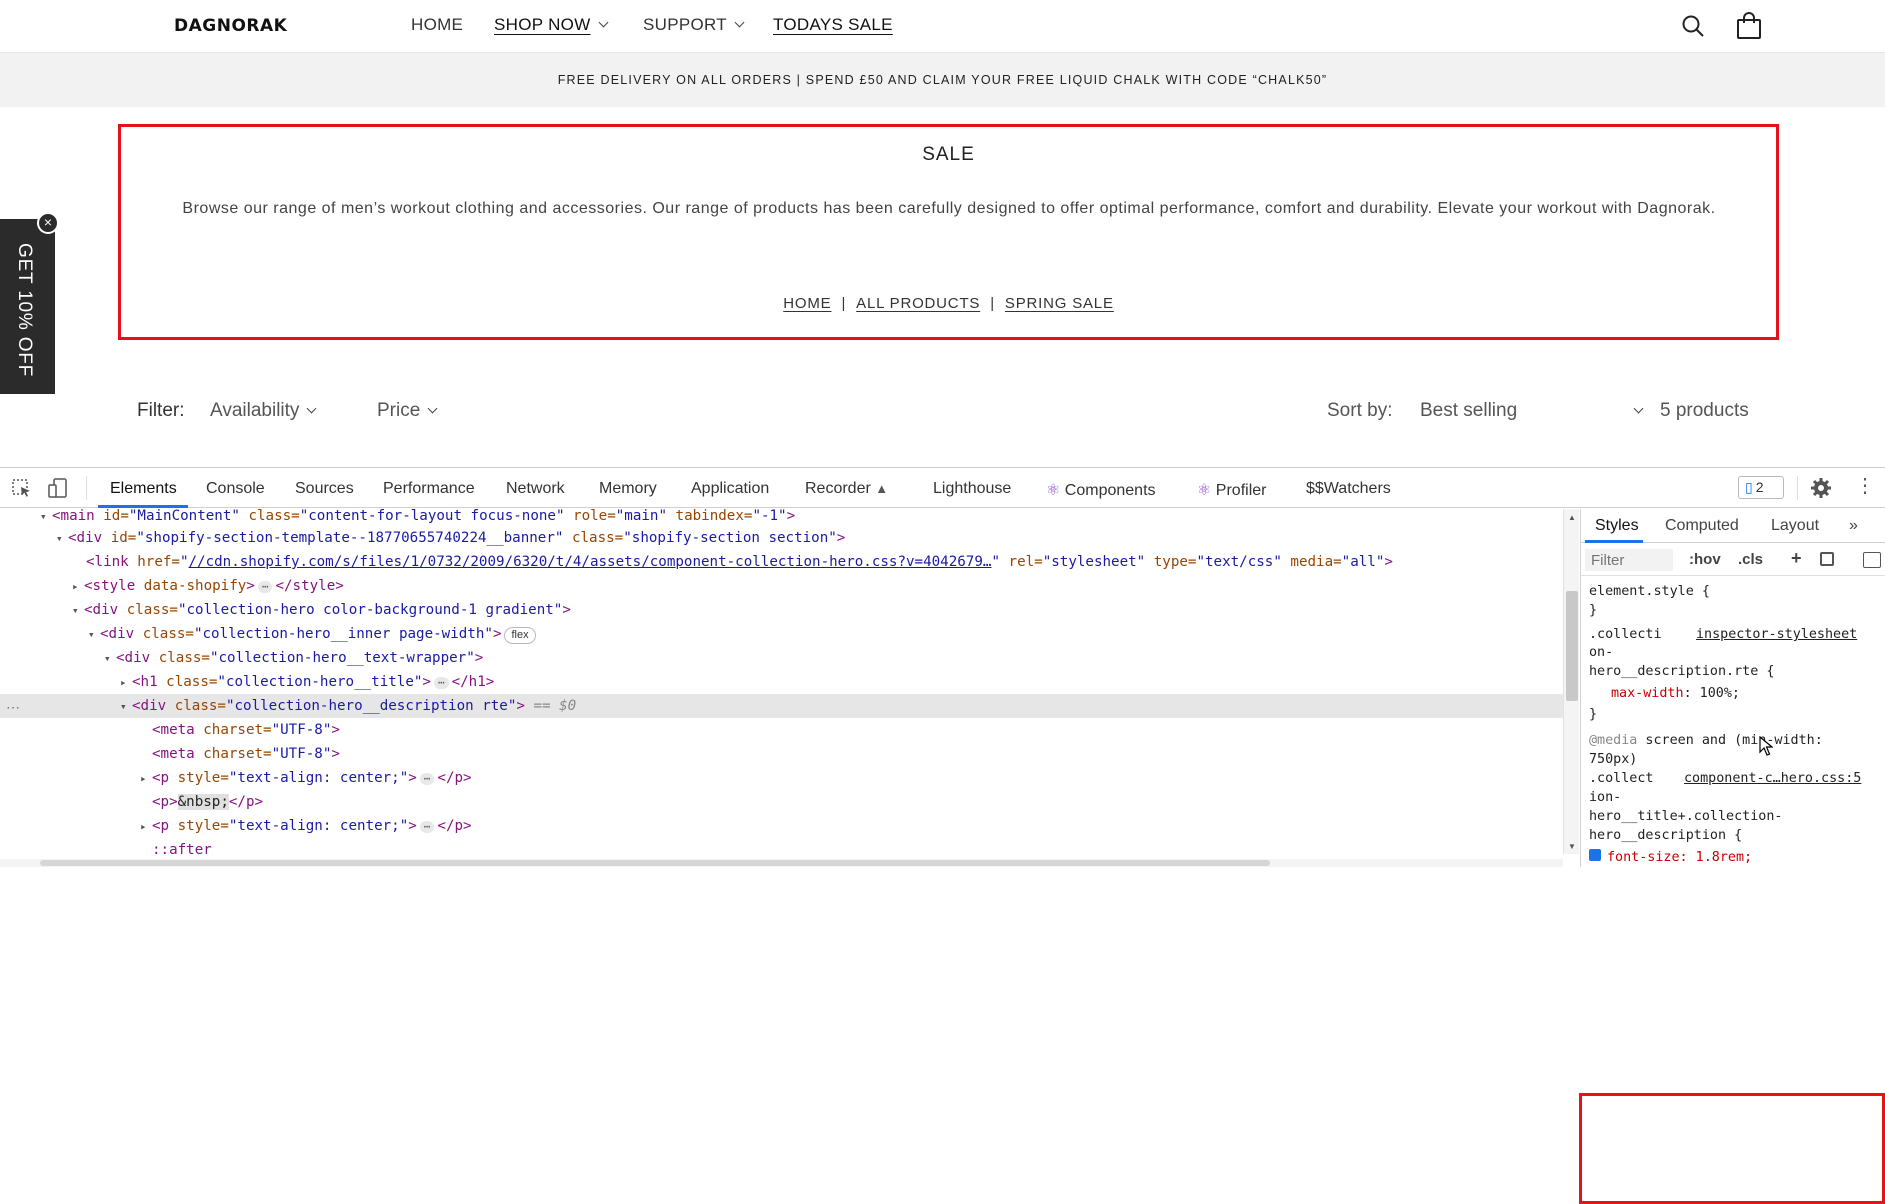 The width and height of the screenshot is (1885, 1204). Describe the element at coordinates (730, 489) in the screenshot. I see `tab-application: Application` at that location.